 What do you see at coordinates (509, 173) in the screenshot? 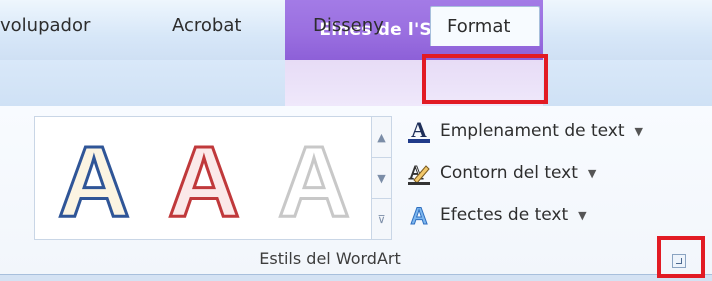
I see `text-outline-label: Contorn del text` at bounding box center [509, 173].